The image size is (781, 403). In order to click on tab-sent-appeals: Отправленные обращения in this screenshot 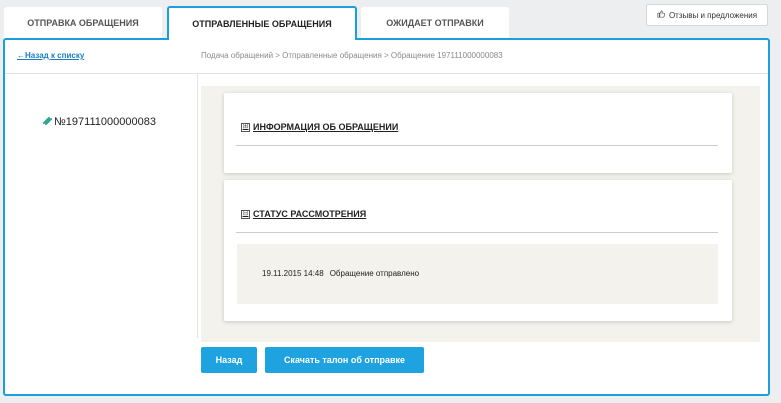, I will do `click(262, 23)`.